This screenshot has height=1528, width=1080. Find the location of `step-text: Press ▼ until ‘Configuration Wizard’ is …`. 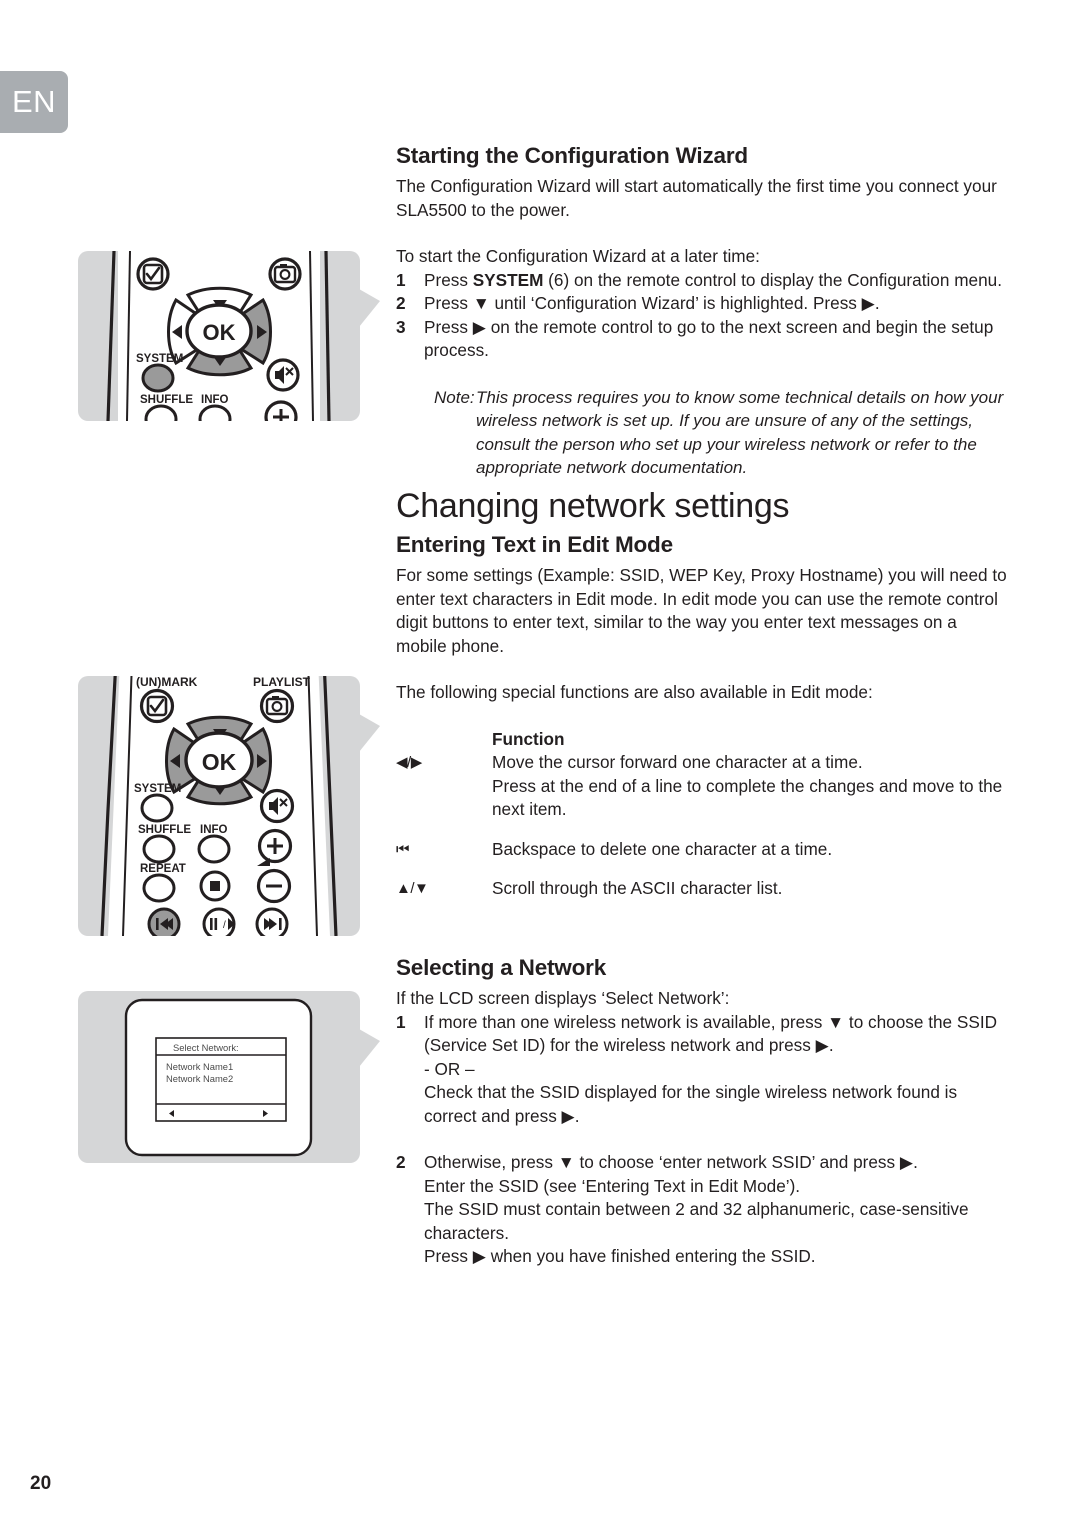

step-text: Press ▼ until ‘Configuration Wizard’ is … is located at coordinates (652, 303).